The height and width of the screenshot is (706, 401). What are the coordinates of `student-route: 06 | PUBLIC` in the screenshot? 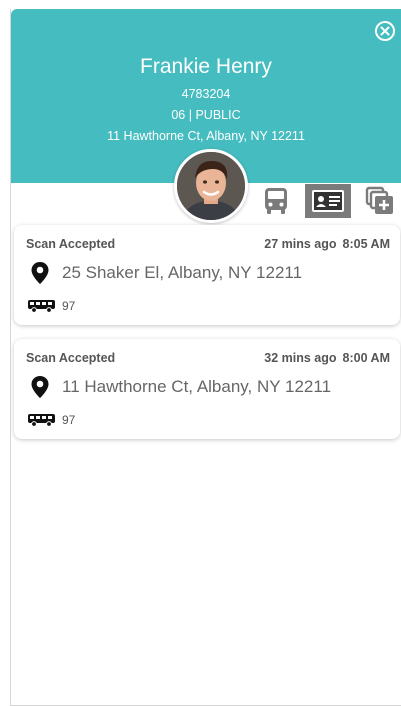 It's located at (206, 115).